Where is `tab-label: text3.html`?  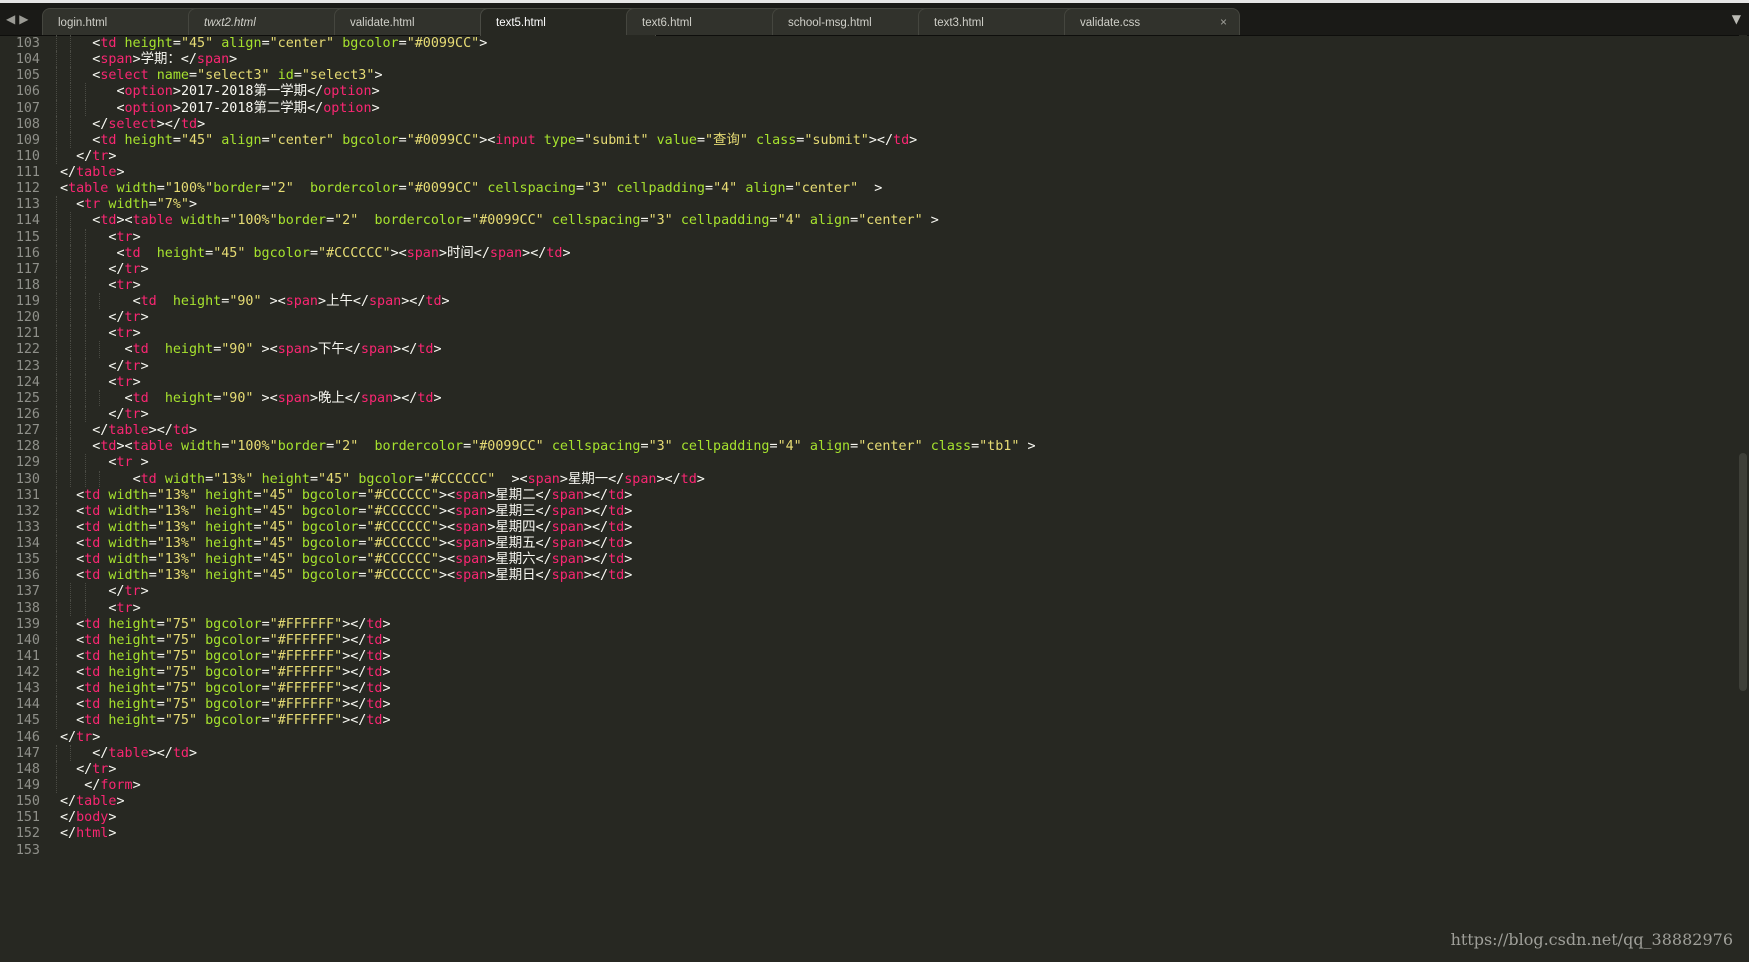 tab-label: text3.html is located at coordinates (959, 23).